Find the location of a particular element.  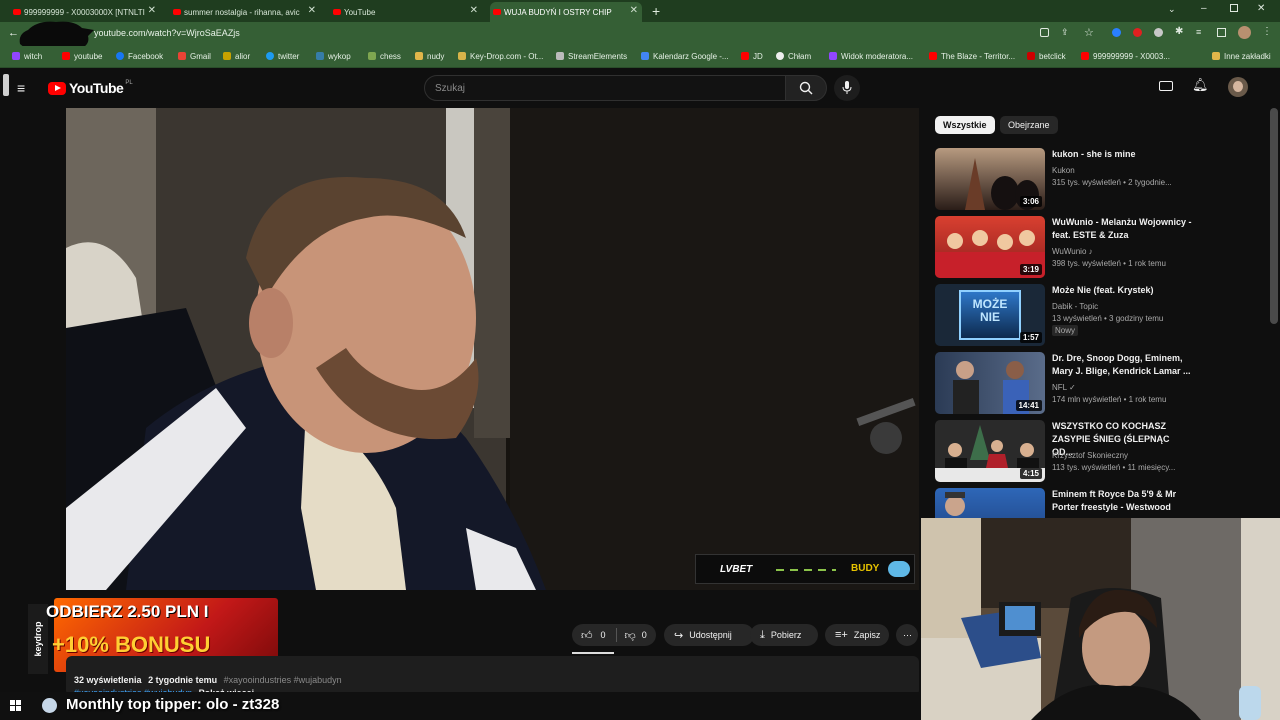

bookmark: Gmail is located at coordinates (194, 56).